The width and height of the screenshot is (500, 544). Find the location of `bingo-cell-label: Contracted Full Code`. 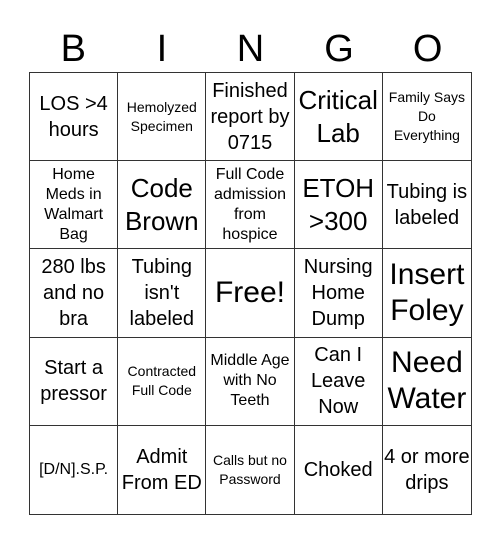

bingo-cell-label: Contracted Full Code is located at coordinates (162, 381).